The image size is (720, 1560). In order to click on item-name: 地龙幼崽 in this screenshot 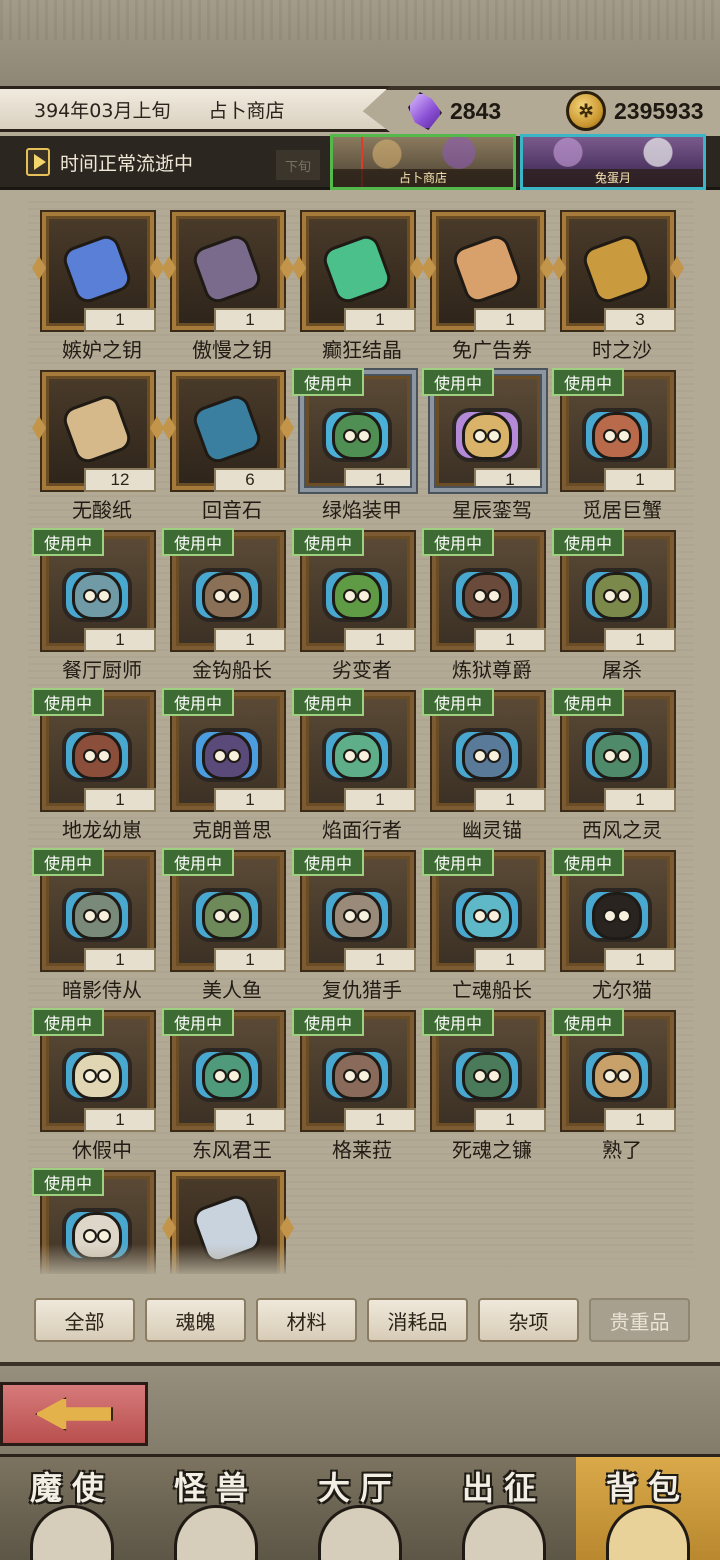, I will do `click(102, 830)`.